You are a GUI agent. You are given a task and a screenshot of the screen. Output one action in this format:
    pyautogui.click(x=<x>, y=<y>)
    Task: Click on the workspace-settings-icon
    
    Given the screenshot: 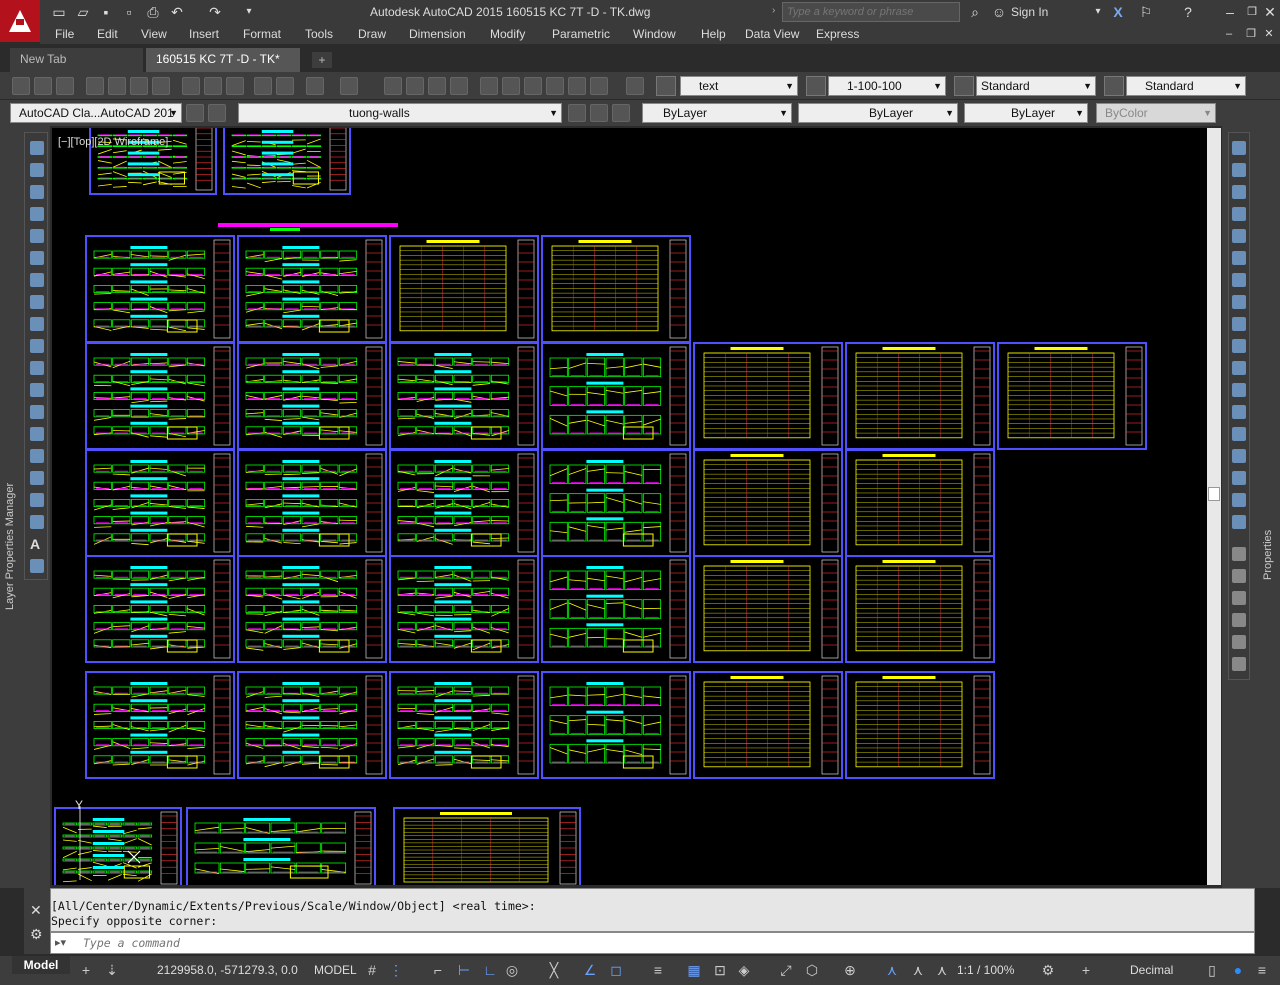 What is the action you would take?
    pyautogui.click(x=195, y=113)
    